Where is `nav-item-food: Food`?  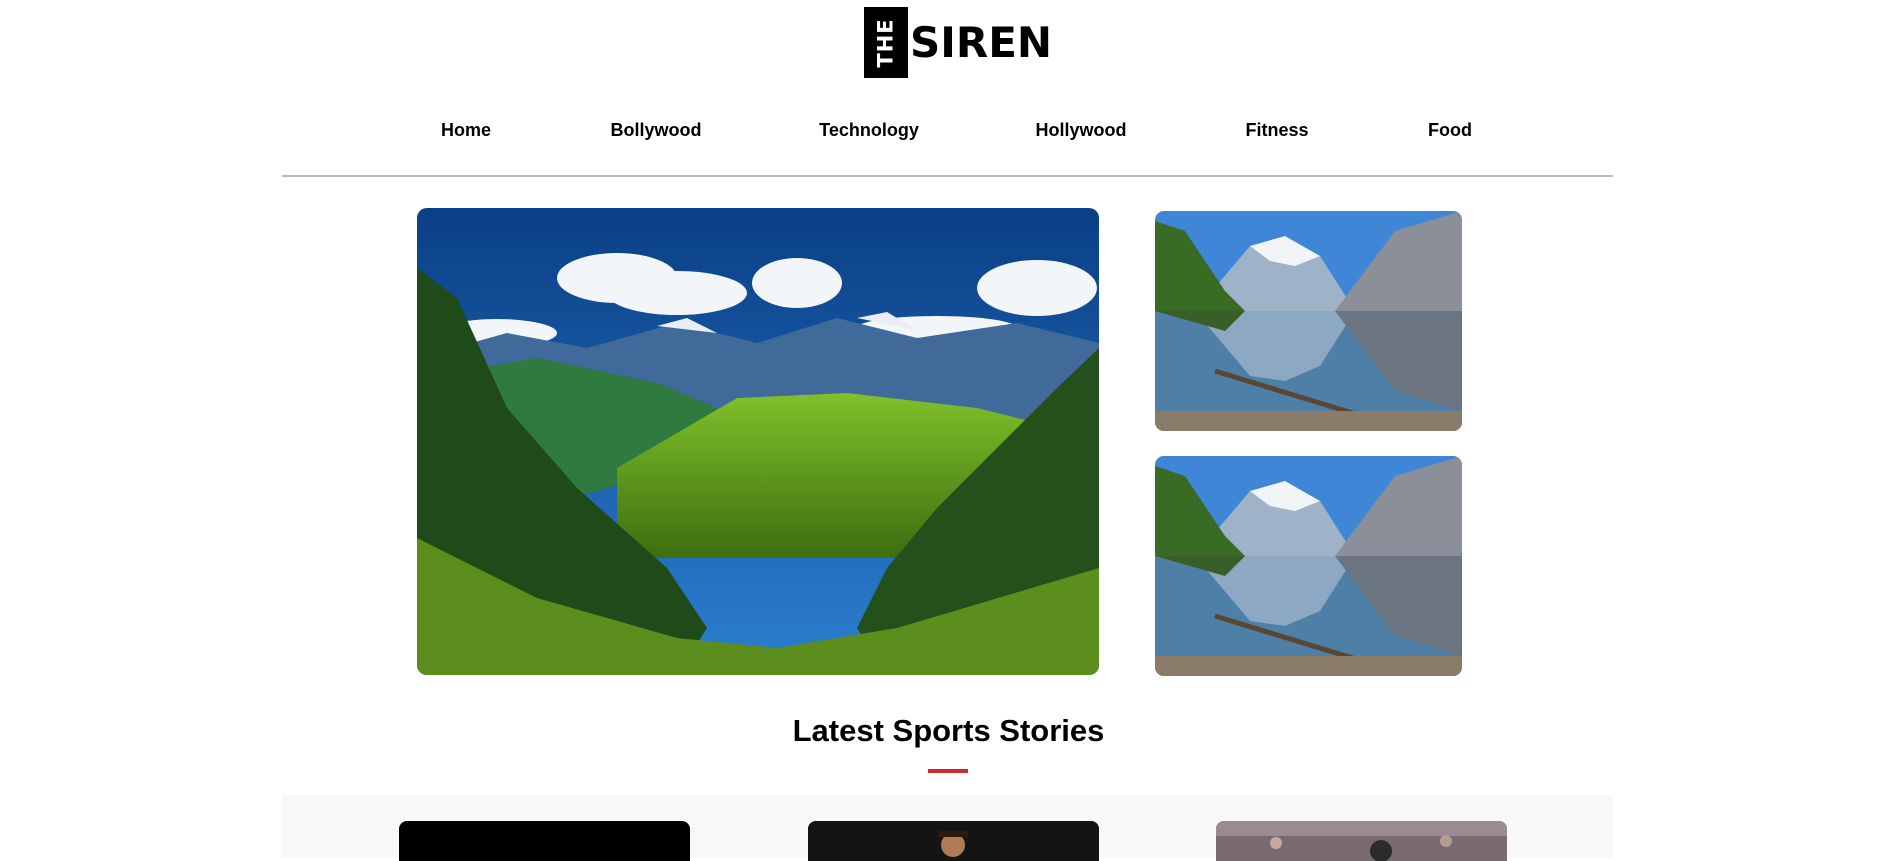 nav-item-food: Food is located at coordinates (1450, 130).